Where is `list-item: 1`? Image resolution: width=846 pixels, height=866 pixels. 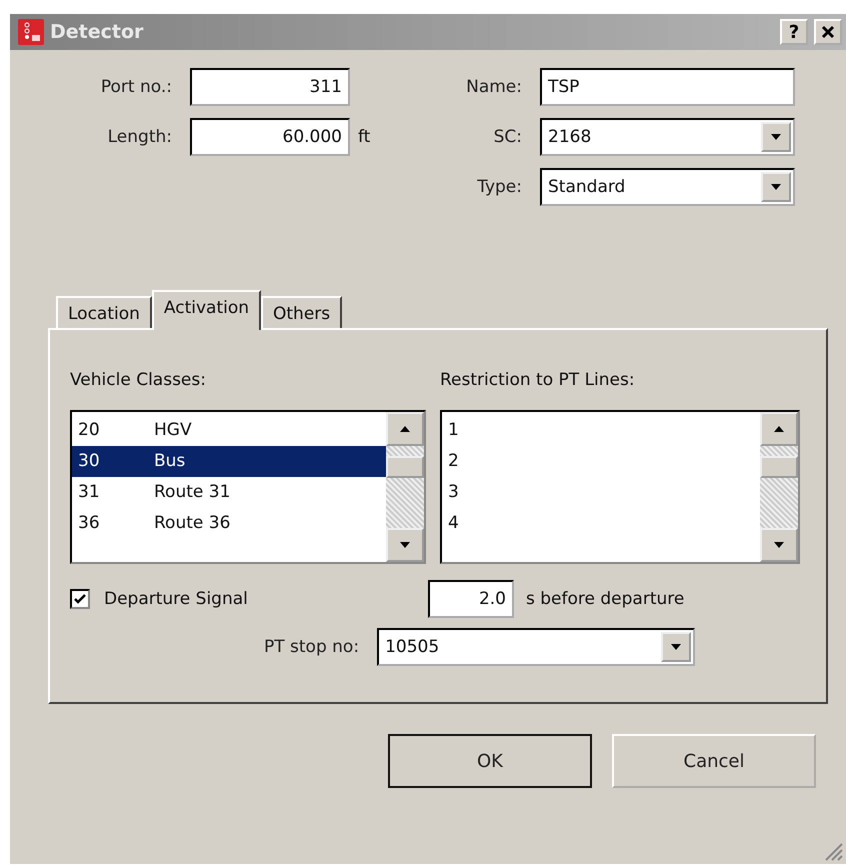
list-item: 1 is located at coordinates (601, 430).